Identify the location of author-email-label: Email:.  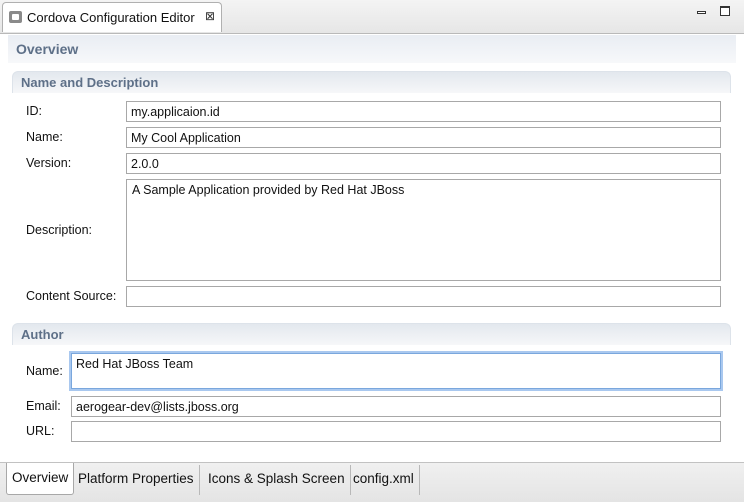
(43, 406).